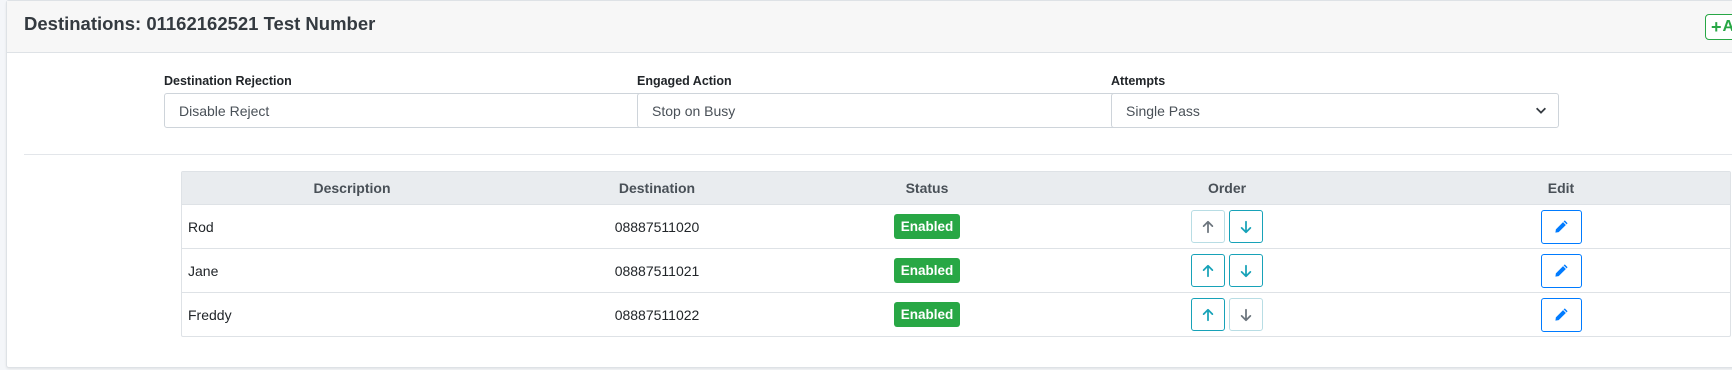 The image size is (1732, 370). I want to click on destination-rejection-select: Disable Reject, so click(426, 110).